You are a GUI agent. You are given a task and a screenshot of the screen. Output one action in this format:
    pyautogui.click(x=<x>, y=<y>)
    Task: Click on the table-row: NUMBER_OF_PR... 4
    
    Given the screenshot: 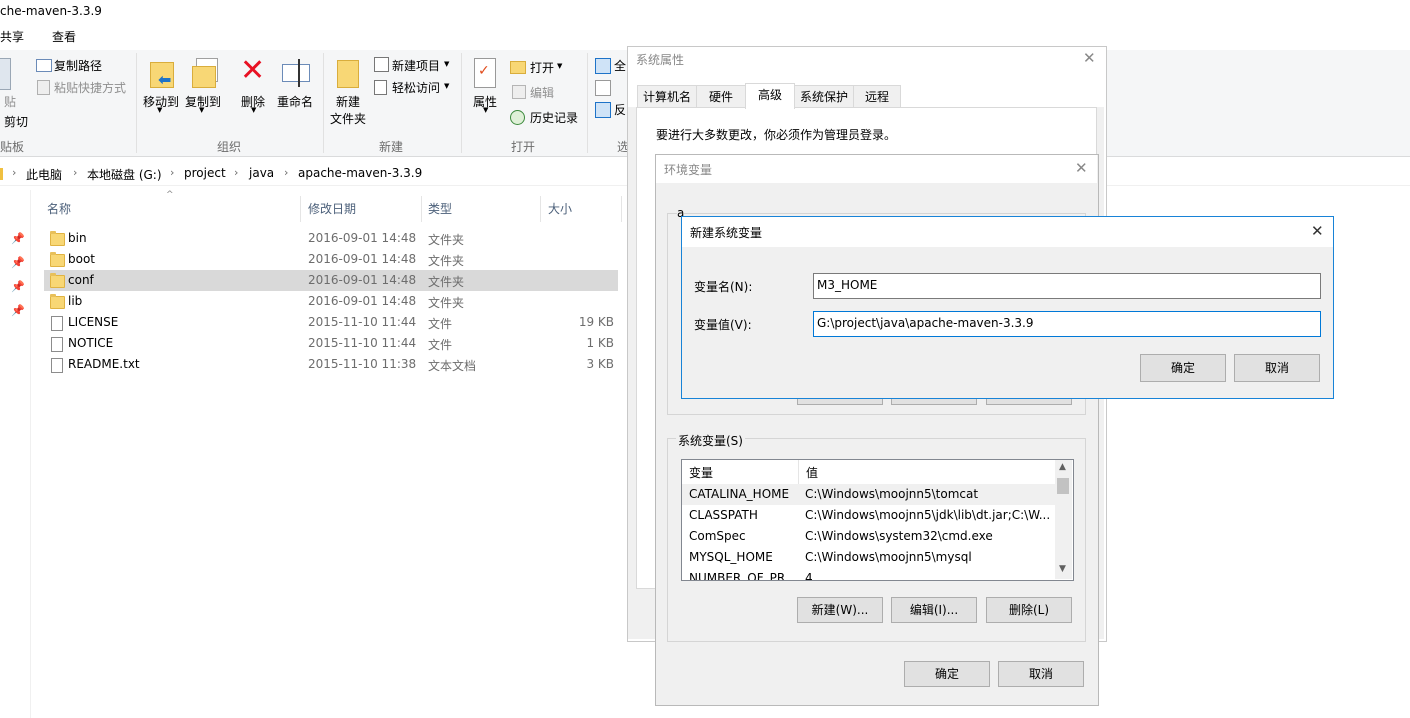 What is the action you would take?
    pyautogui.click(x=868, y=574)
    